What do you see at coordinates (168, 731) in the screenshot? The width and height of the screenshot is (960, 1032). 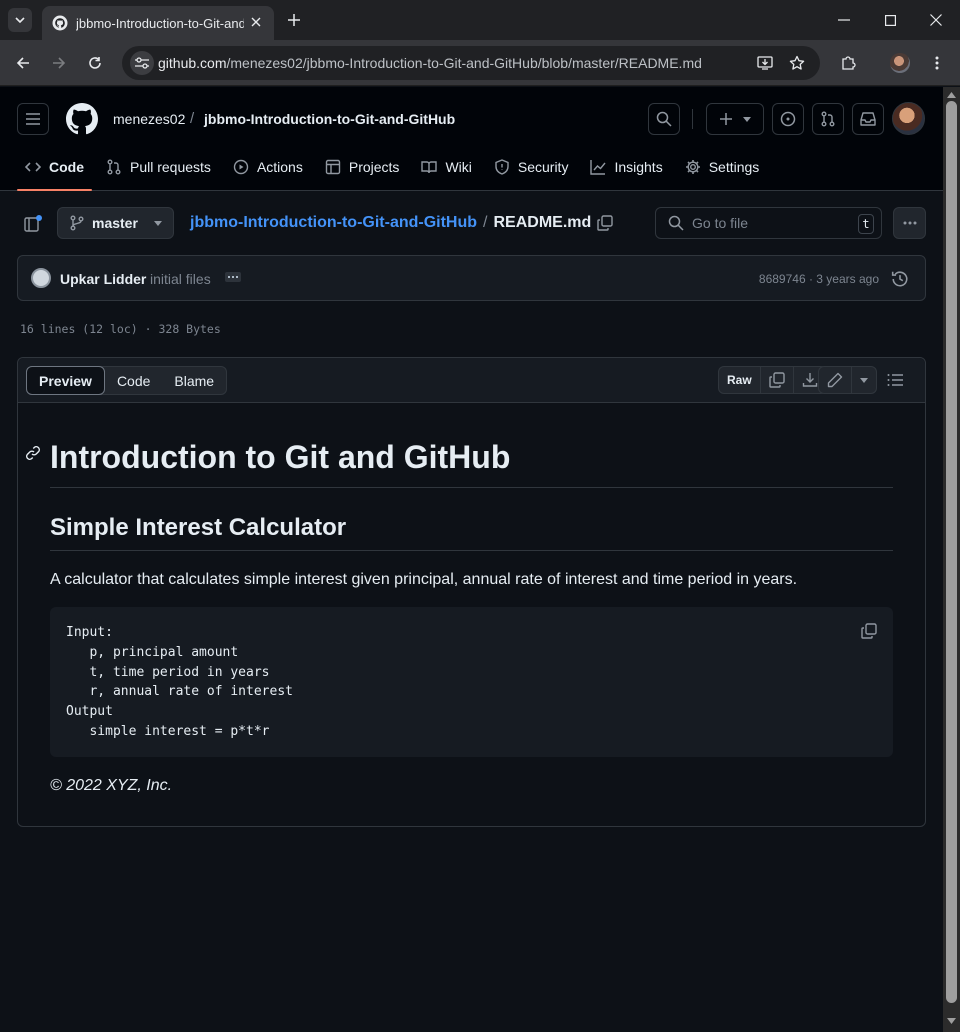 I see `code-line: simple interest = p*t*r` at bounding box center [168, 731].